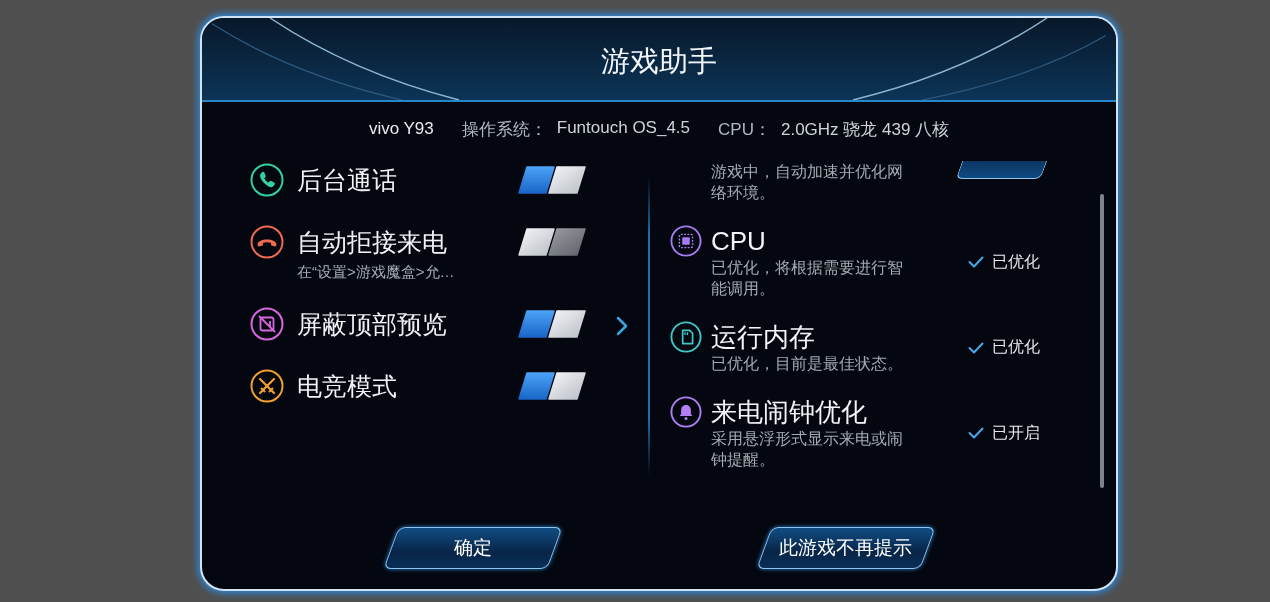  Describe the element at coordinates (372, 242) in the screenshot. I see `setting-label: 自动拒接来电` at that location.